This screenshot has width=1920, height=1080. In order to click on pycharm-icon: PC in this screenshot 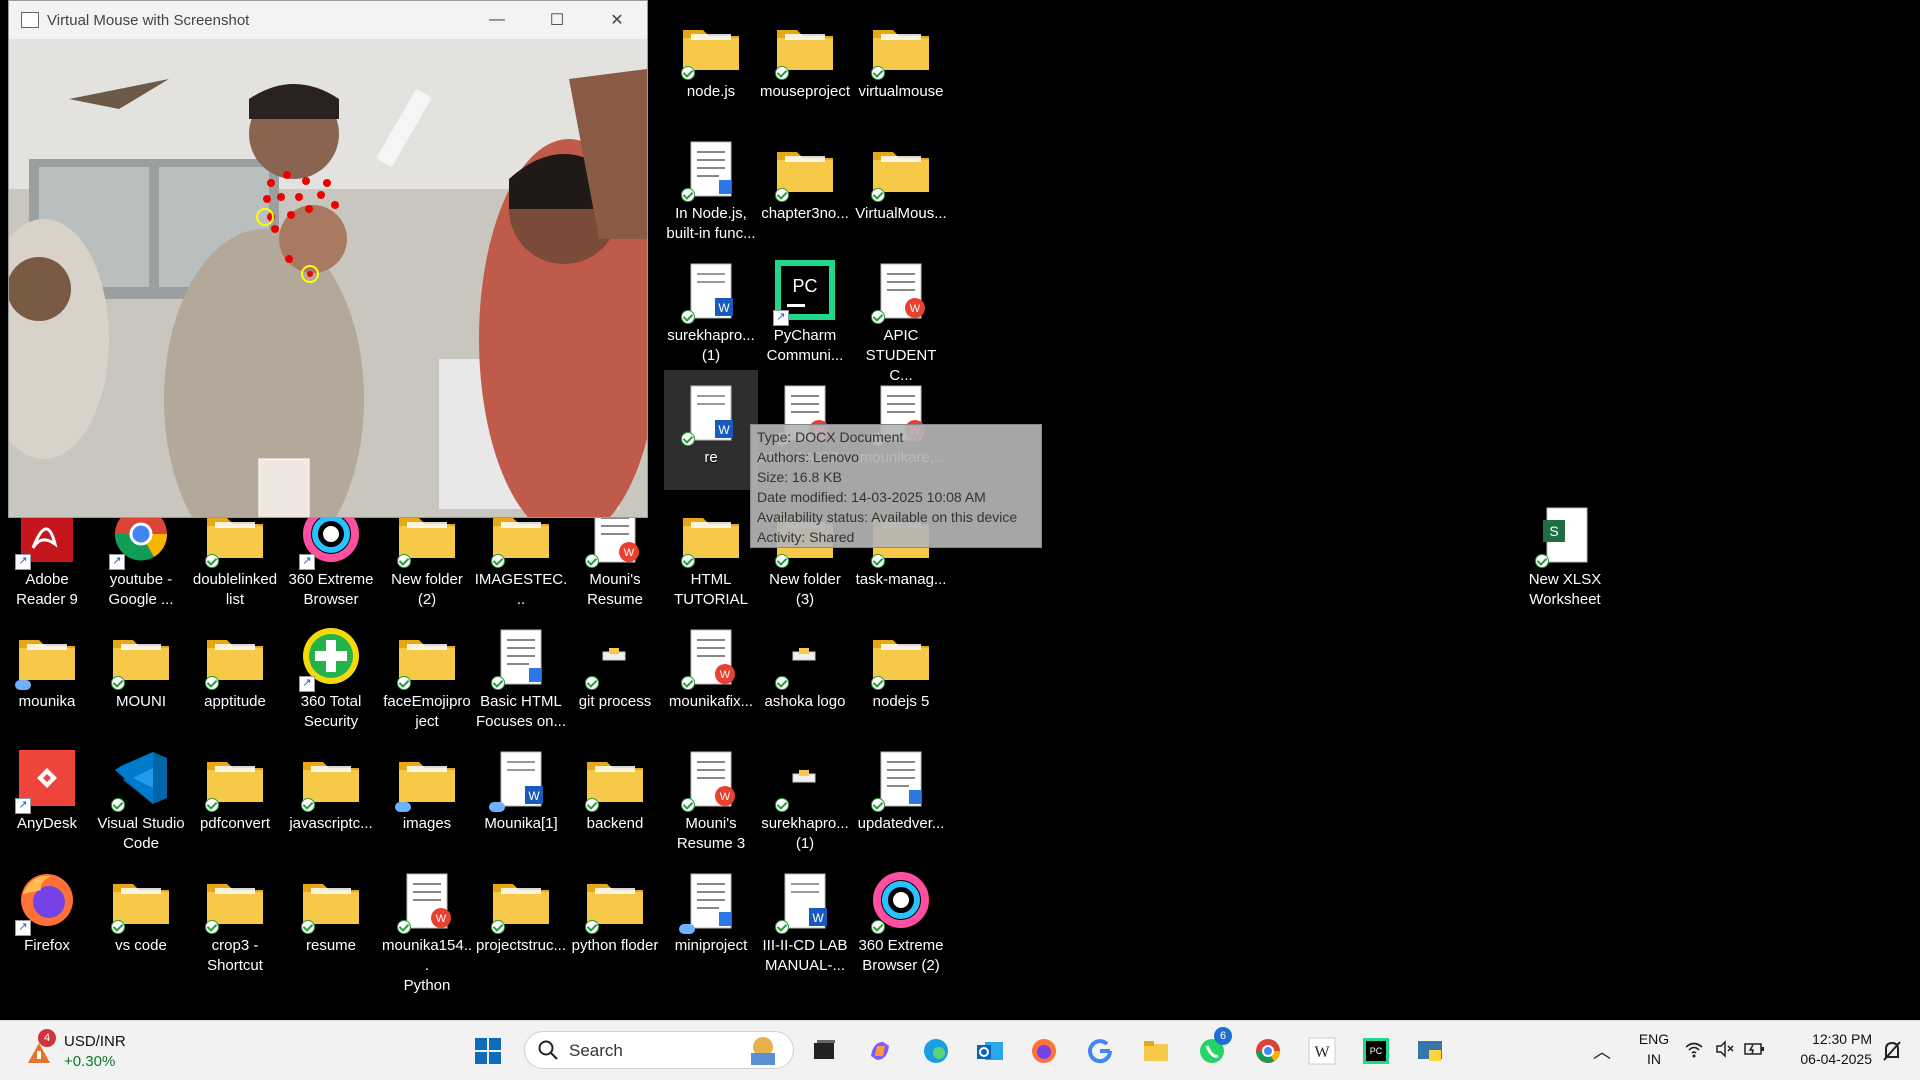, I will do `click(1376, 1051)`.